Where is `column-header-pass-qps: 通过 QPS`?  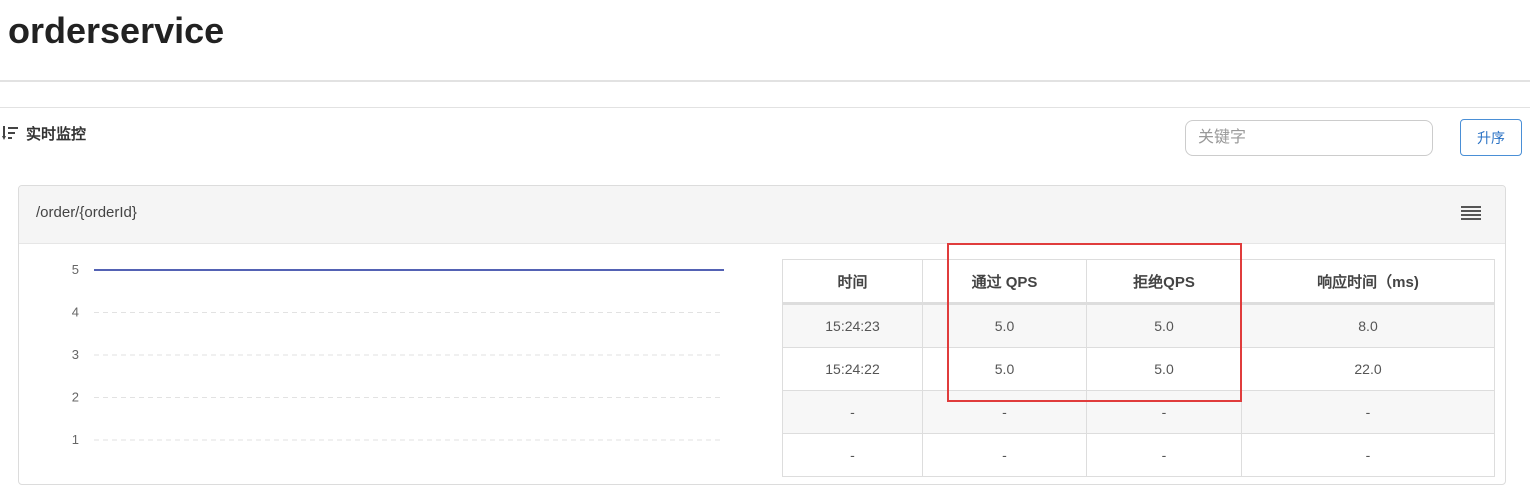
column-header-pass-qps: 通过 QPS is located at coordinates (1004, 282).